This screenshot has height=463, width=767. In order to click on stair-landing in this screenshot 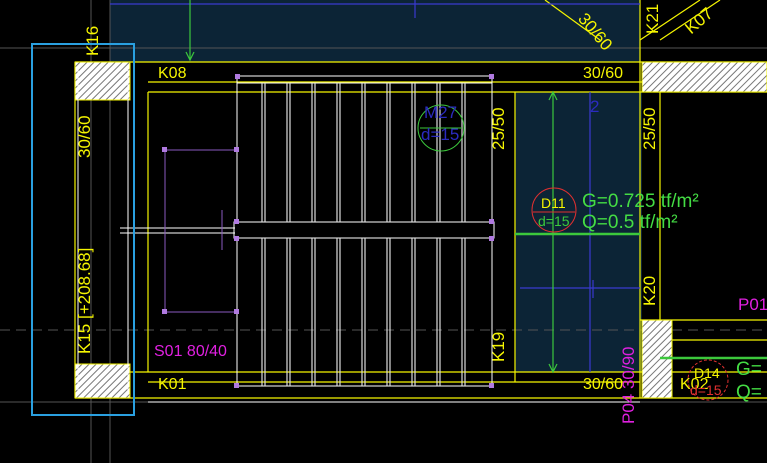, I will do `click(364, 230)`.